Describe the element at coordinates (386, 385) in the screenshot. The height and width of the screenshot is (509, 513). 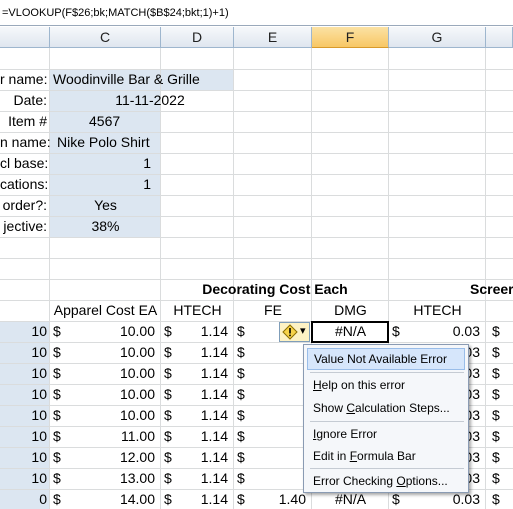
I see `menu-item-help-on-error: Help on this error` at that location.